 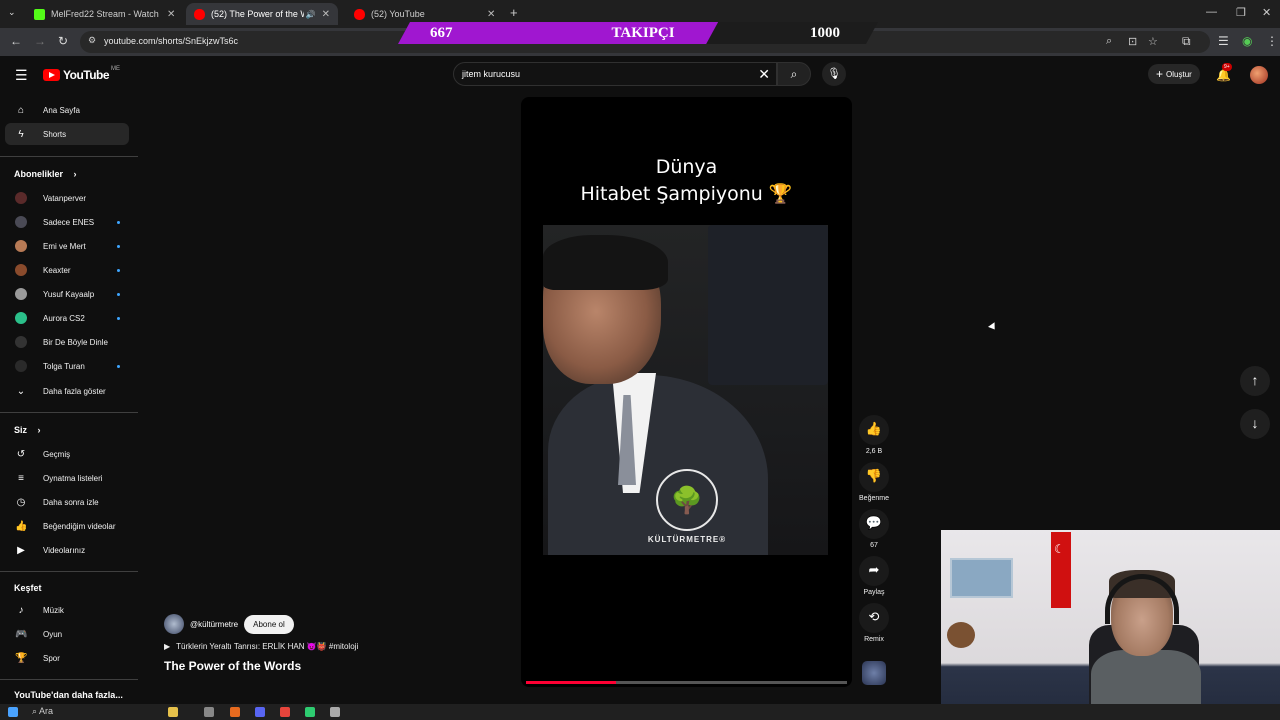 I want to click on your-videos-icon: ▶, so click(x=21, y=550).